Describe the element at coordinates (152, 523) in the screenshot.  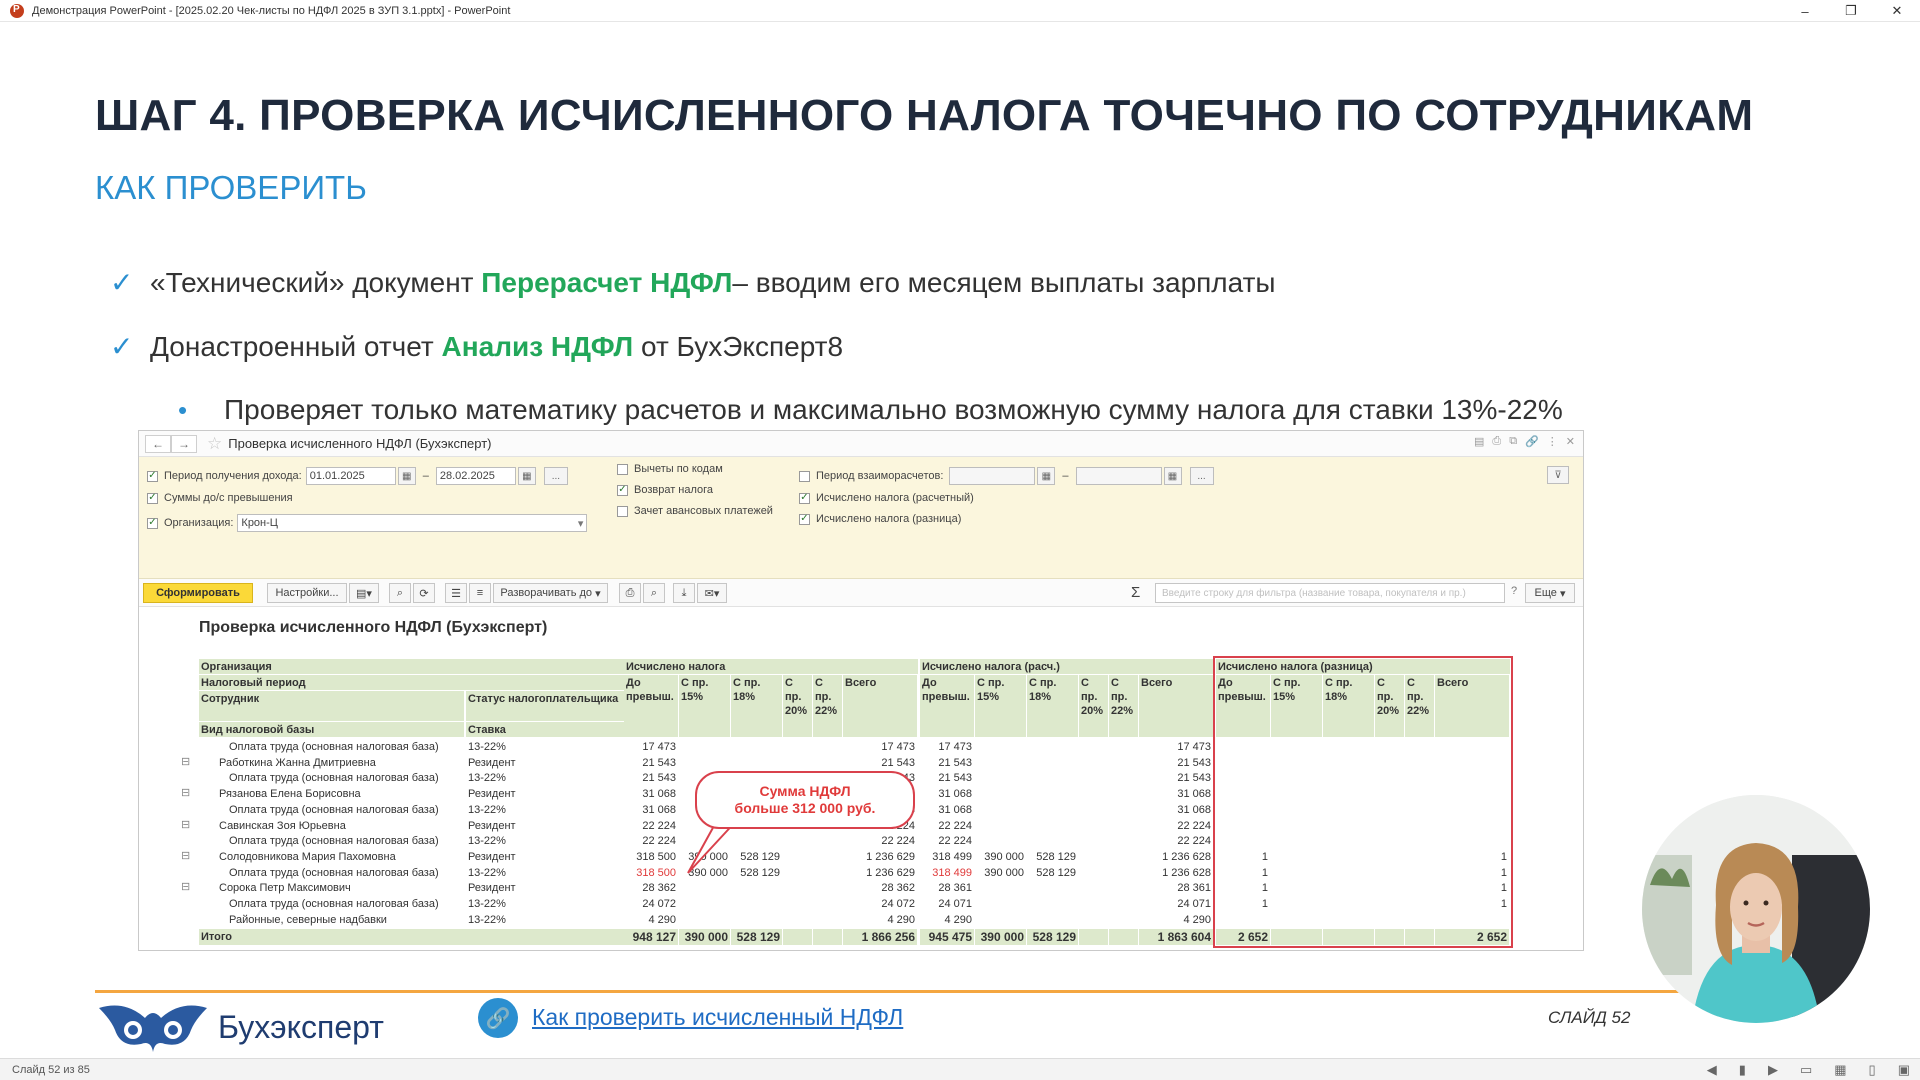
I see `org-checkbox: ✓` at that location.